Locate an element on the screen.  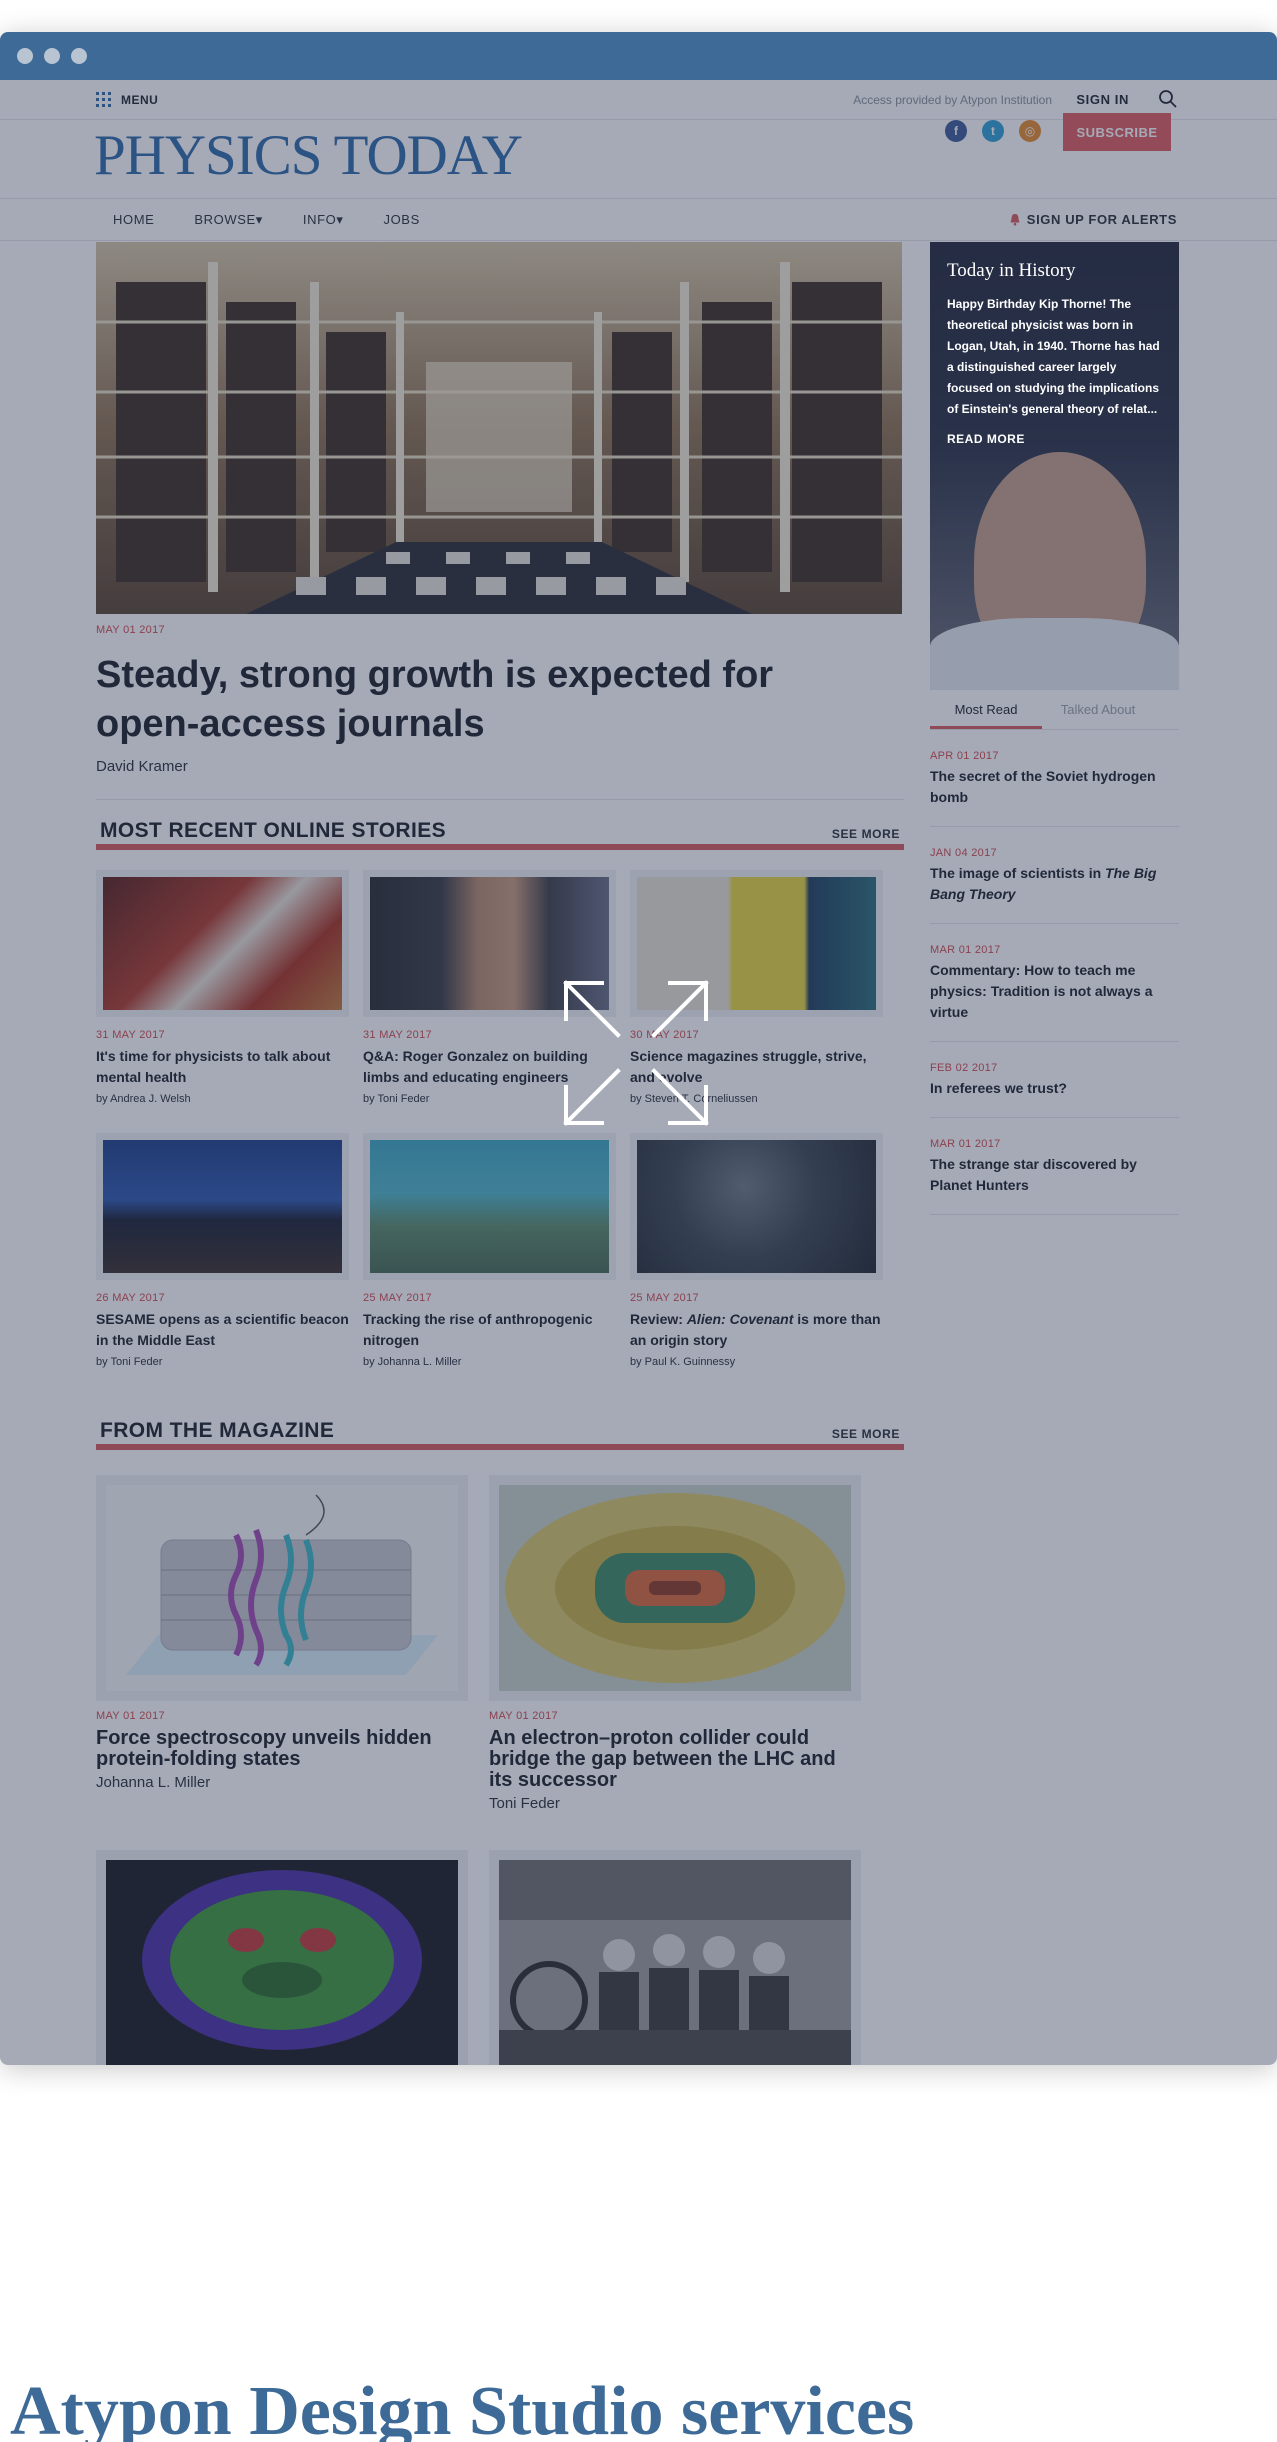
alerts-link: SIGN UP FOR ALERTS is located at coordinates (1093, 219).